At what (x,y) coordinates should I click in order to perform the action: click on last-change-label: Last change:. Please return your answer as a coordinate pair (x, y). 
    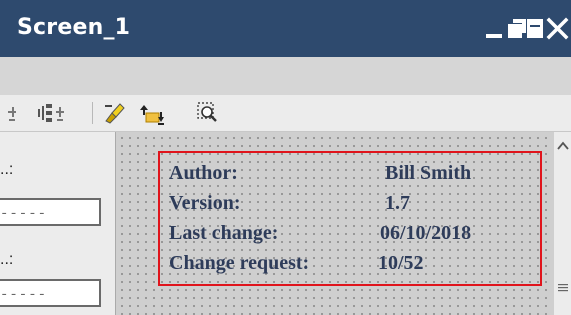
    Looking at the image, I should click on (224, 233).